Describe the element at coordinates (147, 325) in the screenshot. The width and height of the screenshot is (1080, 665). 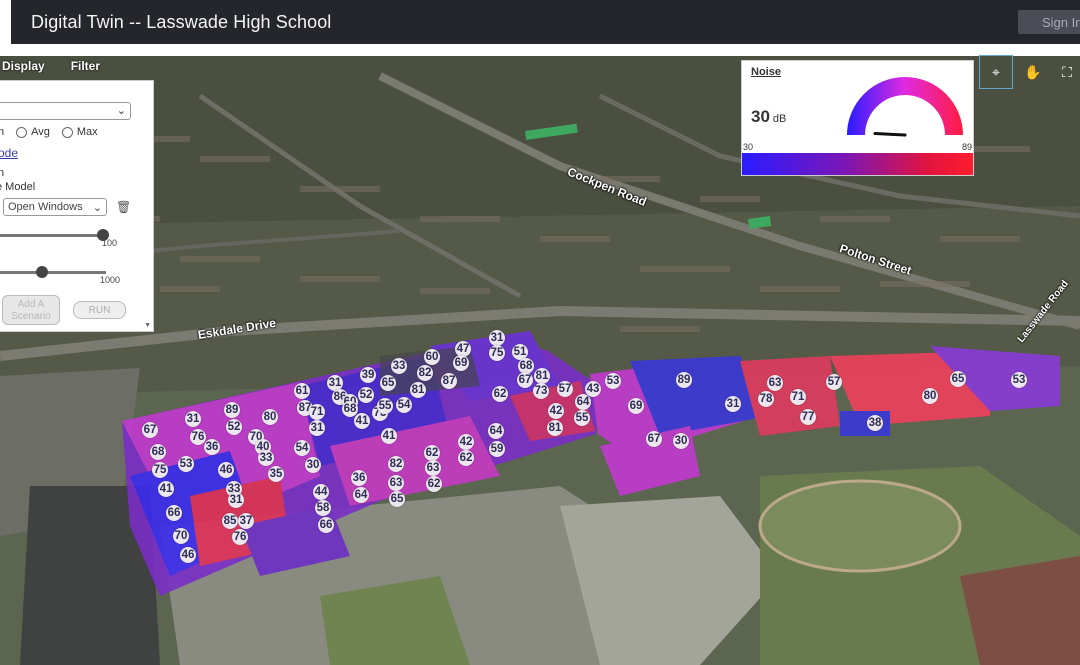
I see `scroll-down-icon: ▼` at that location.